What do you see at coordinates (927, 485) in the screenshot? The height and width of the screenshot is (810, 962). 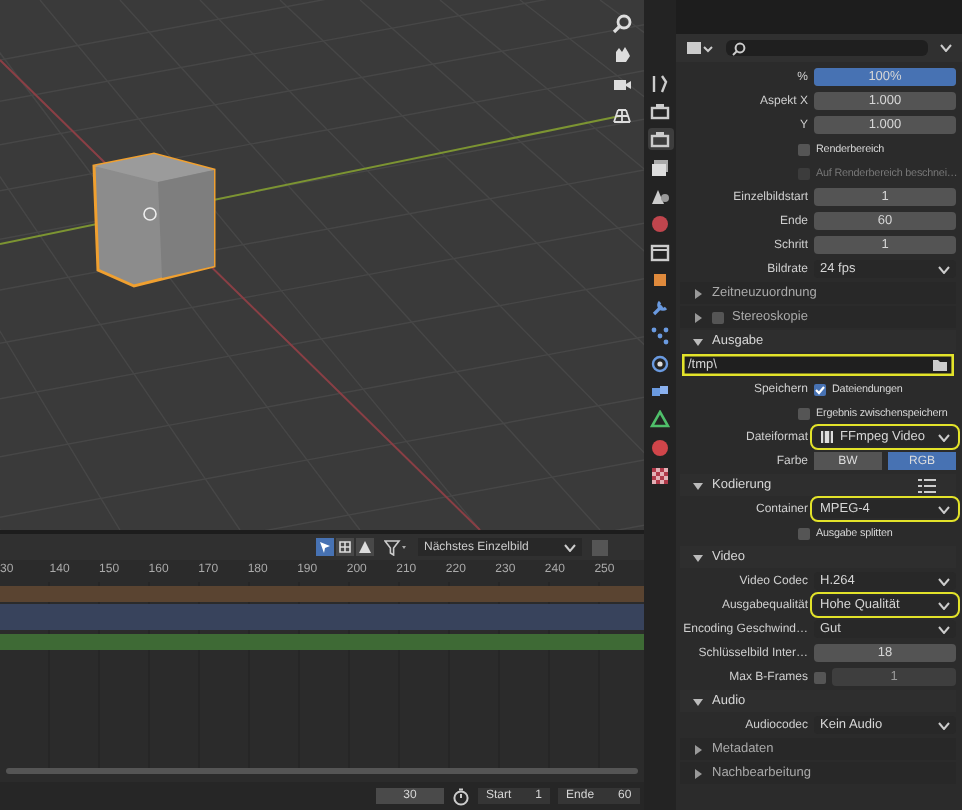 I see `list-icon` at bounding box center [927, 485].